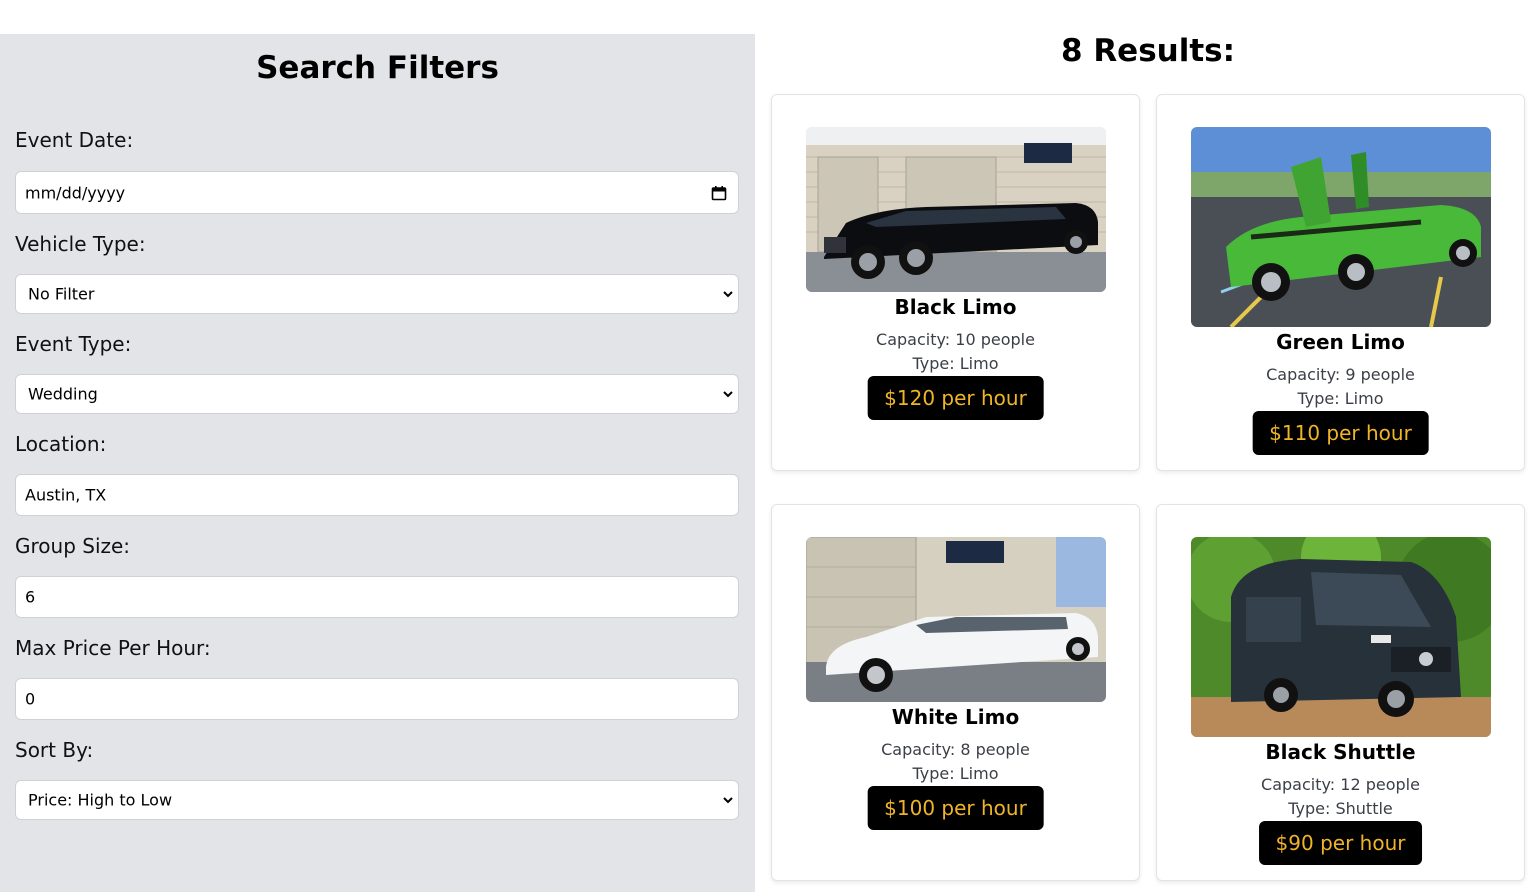 This screenshot has height=892, width=1528. What do you see at coordinates (955, 307) in the screenshot?
I see `vehicle-name: Black Limo` at bounding box center [955, 307].